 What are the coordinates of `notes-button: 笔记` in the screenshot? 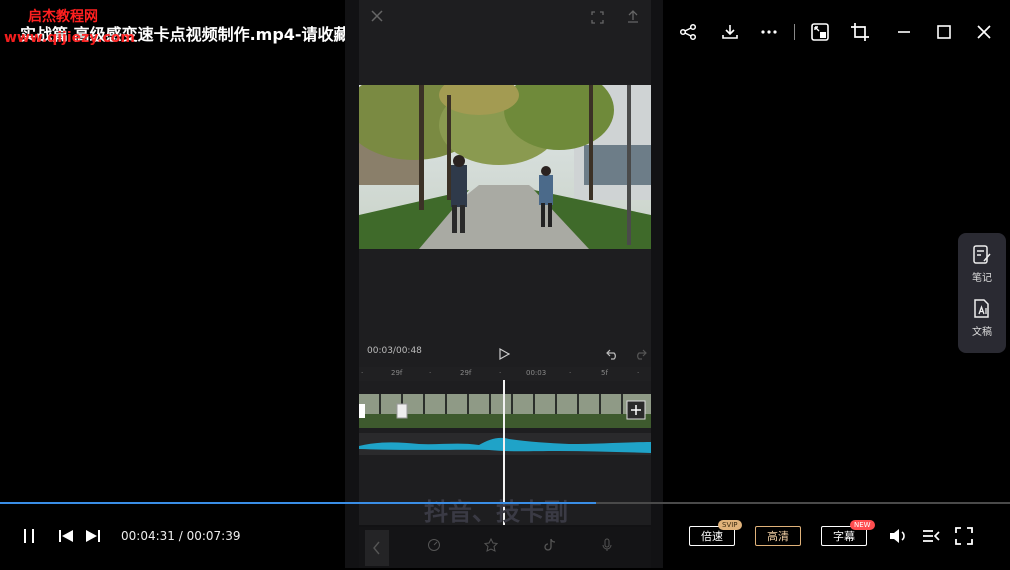 It's located at (982, 264).